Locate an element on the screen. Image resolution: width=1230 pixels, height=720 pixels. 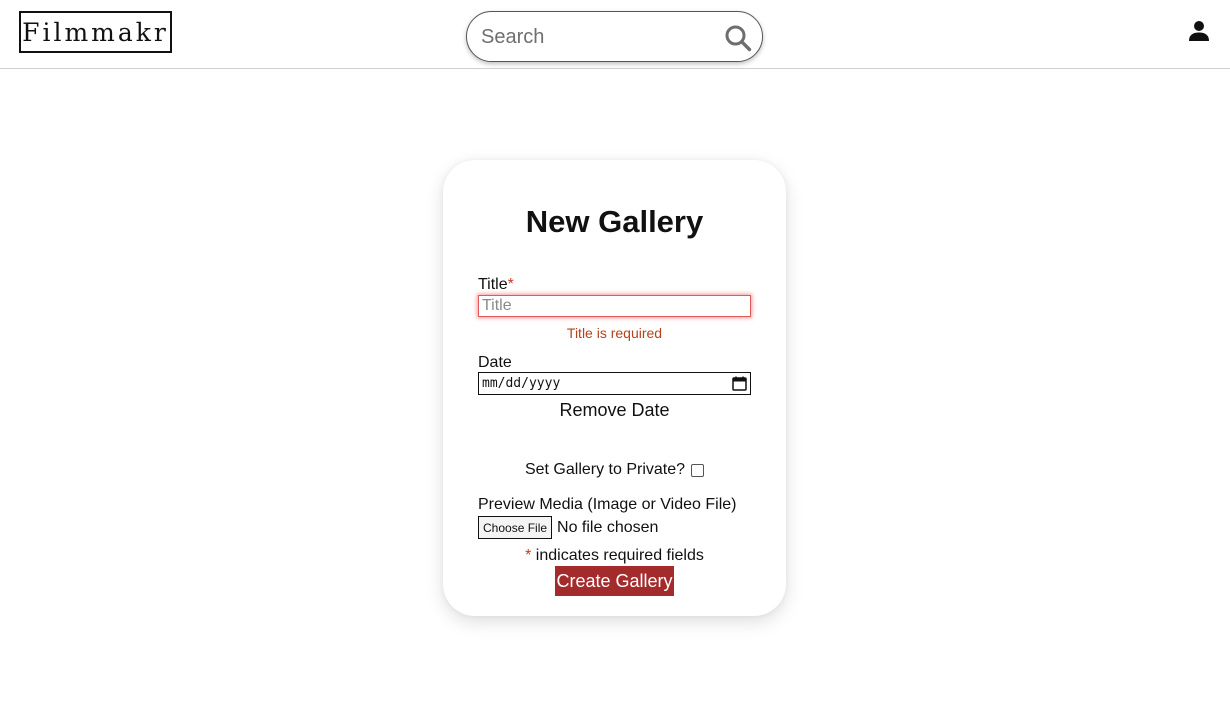
top-navbar: Filmmakr is located at coordinates (615, 34).